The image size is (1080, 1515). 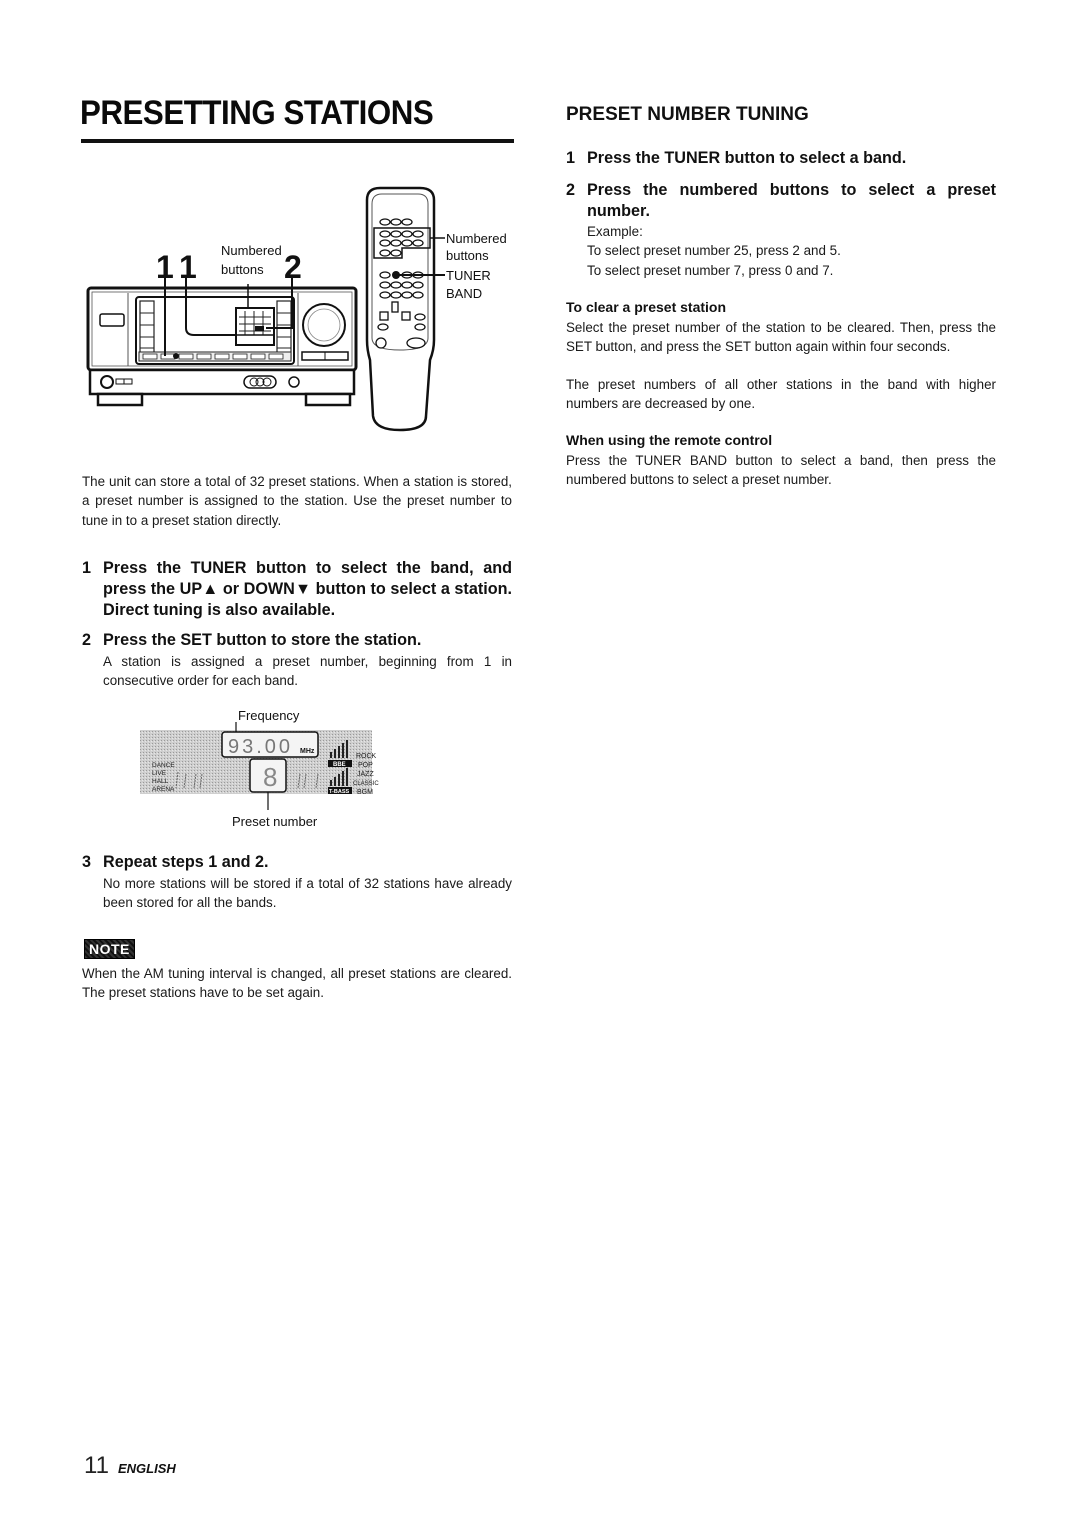 What do you see at coordinates (163, 765) in the screenshot?
I see `mode-dance: DANCE` at bounding box center [163, 765].